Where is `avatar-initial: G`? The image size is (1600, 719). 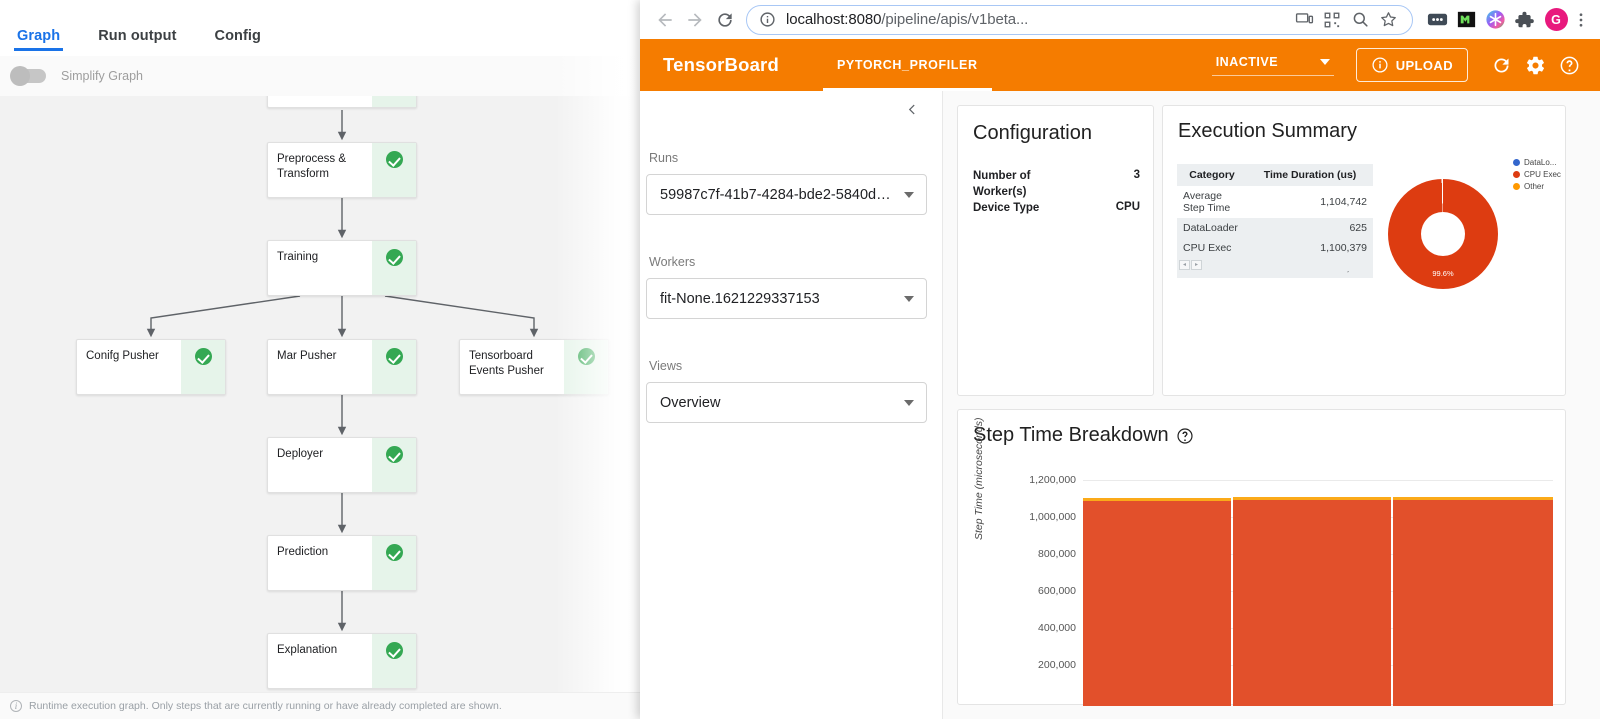 avatar-initial: G is located at coordinates (1556, 19).